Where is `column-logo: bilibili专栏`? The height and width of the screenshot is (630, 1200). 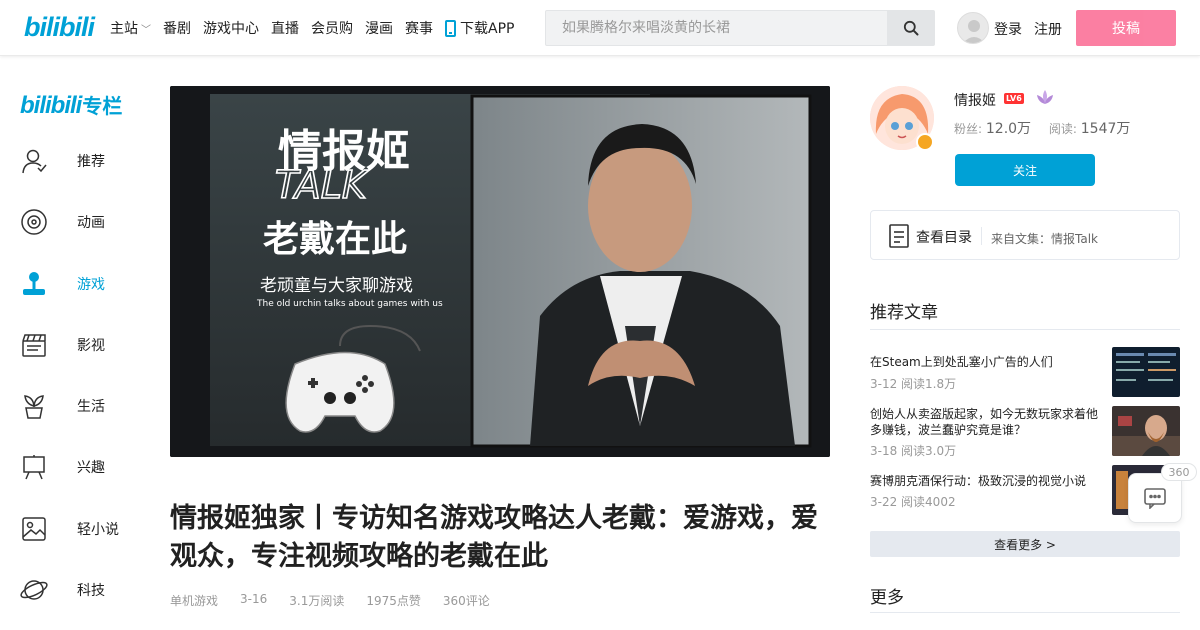
column-logo: bilibili专栏 is located at coordinates (71, 105).